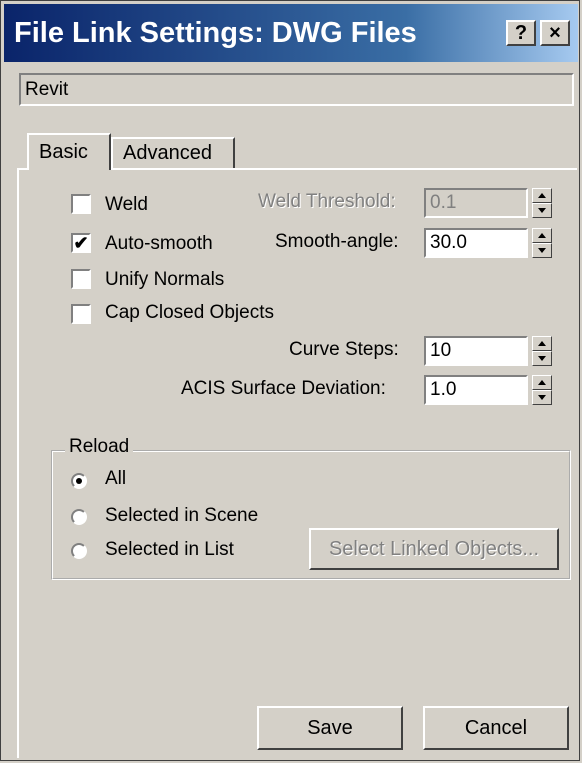  What do you see at coordinates (542, 351) in the screenshot?
I see `curve-steps-spinner` at bounding box center [542, 351].